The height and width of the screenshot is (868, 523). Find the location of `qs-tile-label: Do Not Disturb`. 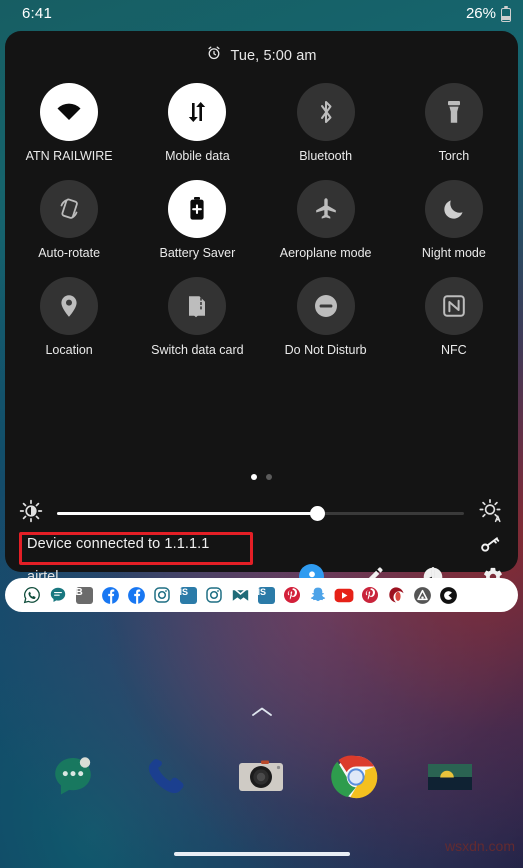

qs-tile-label: Do Not Disturb is located at coordinates (325, 349).